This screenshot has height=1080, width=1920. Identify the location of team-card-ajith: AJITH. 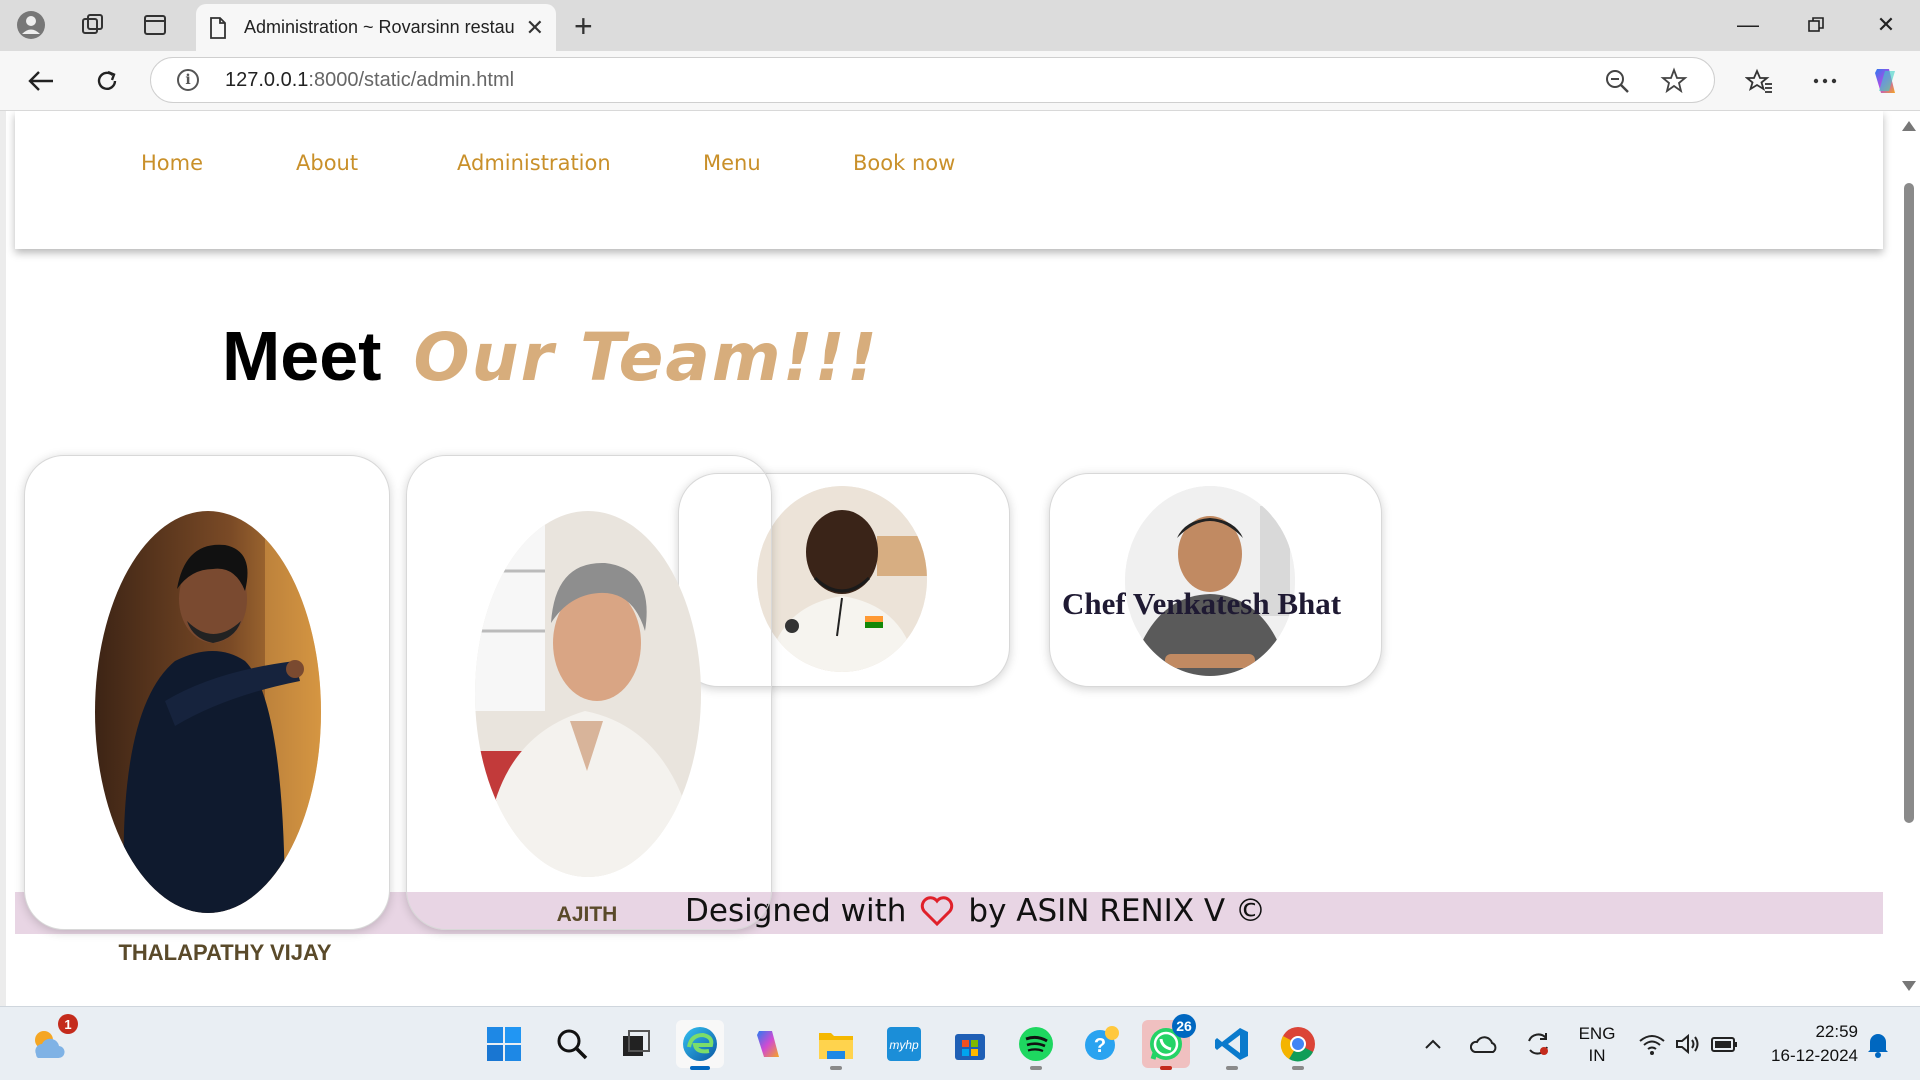
(589, 692).